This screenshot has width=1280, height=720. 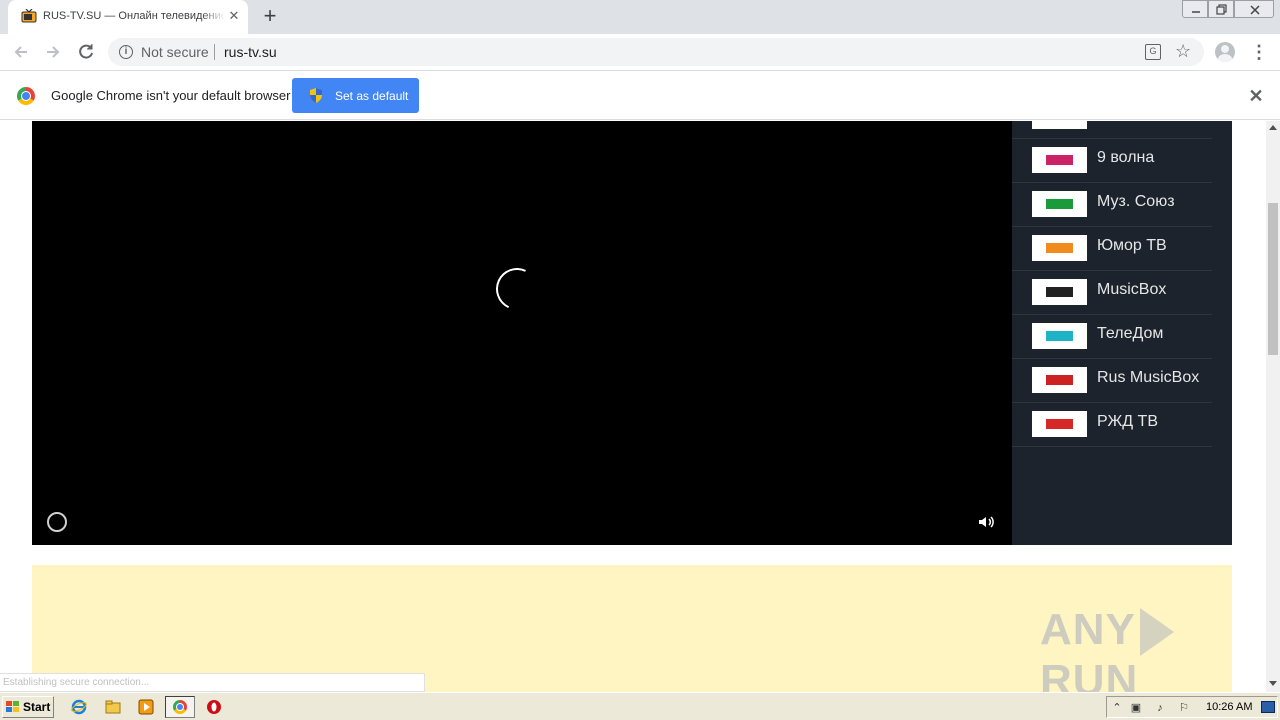 I want to click on infobar-close-icon: ✕, so click(x=1256, y=96).